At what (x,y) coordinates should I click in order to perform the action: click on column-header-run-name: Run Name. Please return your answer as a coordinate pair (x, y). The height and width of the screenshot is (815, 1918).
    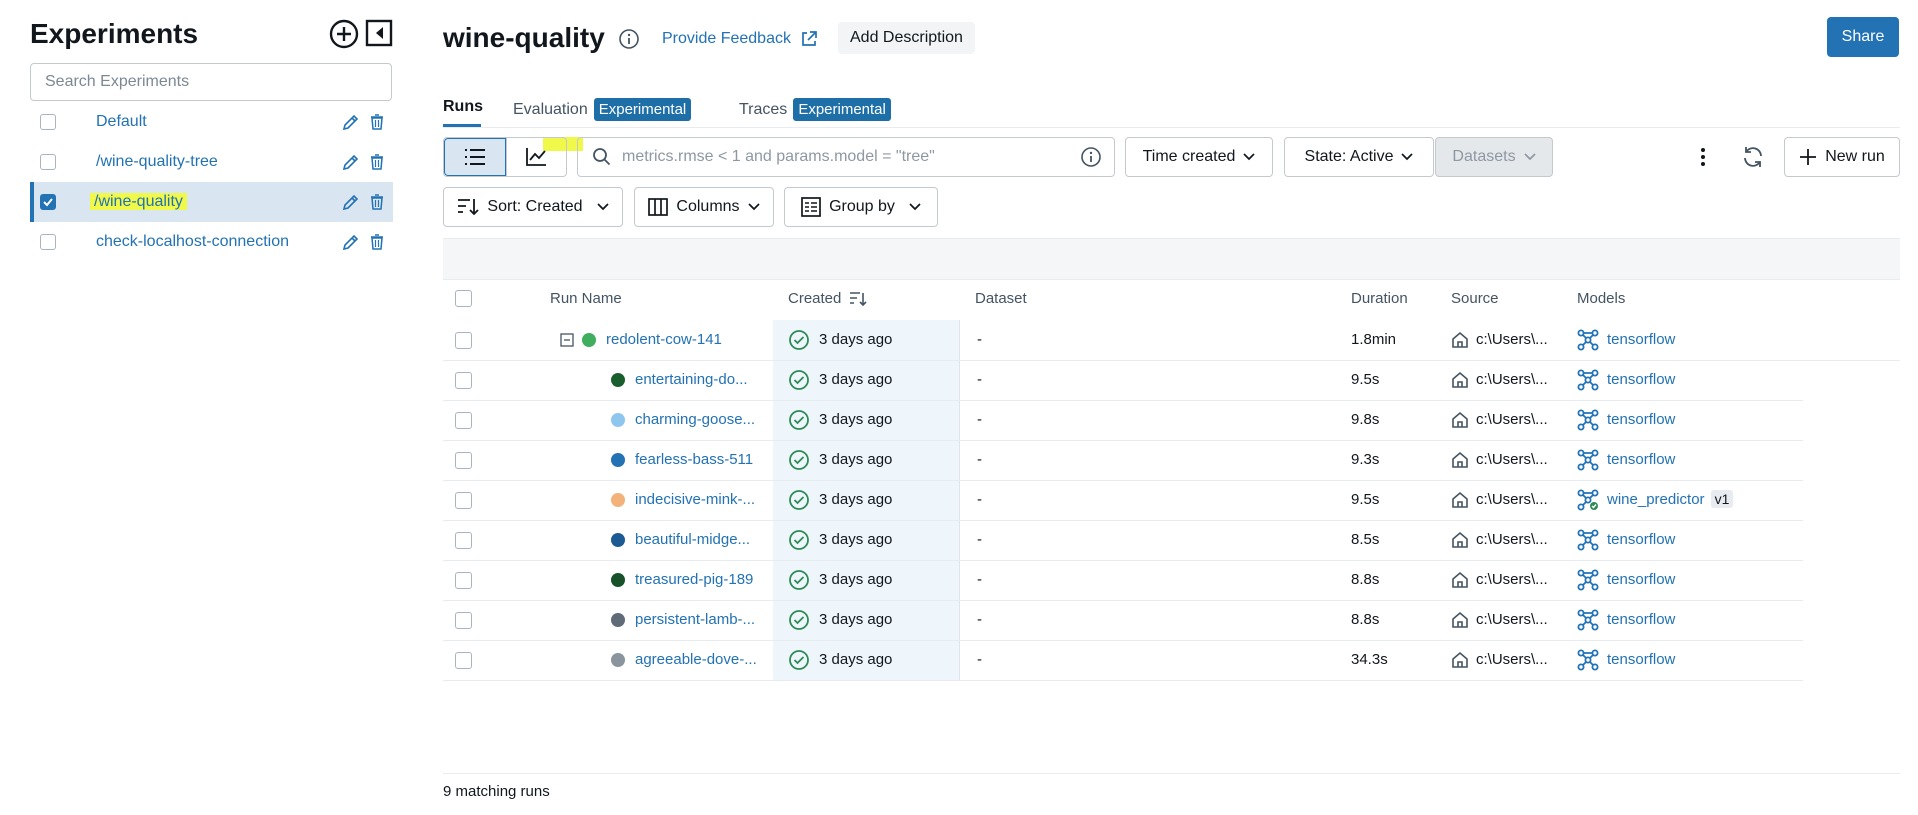
    Looking at the image, I should click on (586, 298).